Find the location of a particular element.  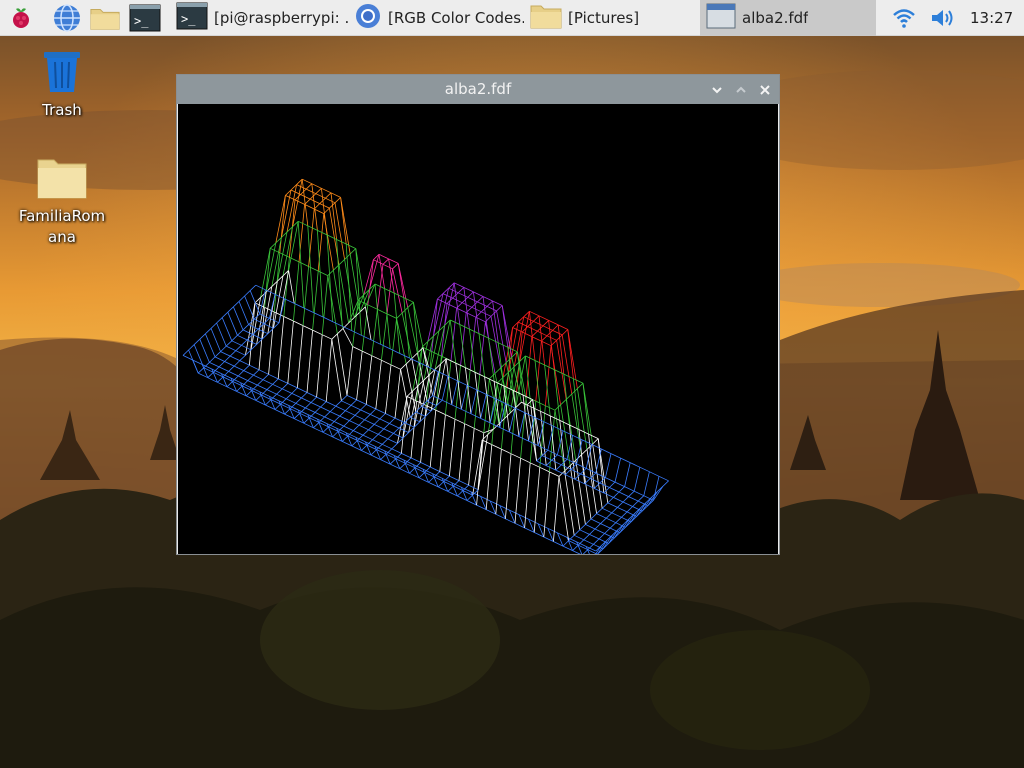

close-icon is located at coordinates (765, 90).